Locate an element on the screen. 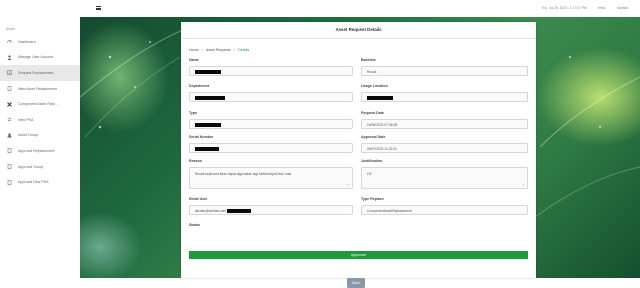 This screenshot has height=288, width=640. status-badge: Approved is located at coordinates (358, 255).